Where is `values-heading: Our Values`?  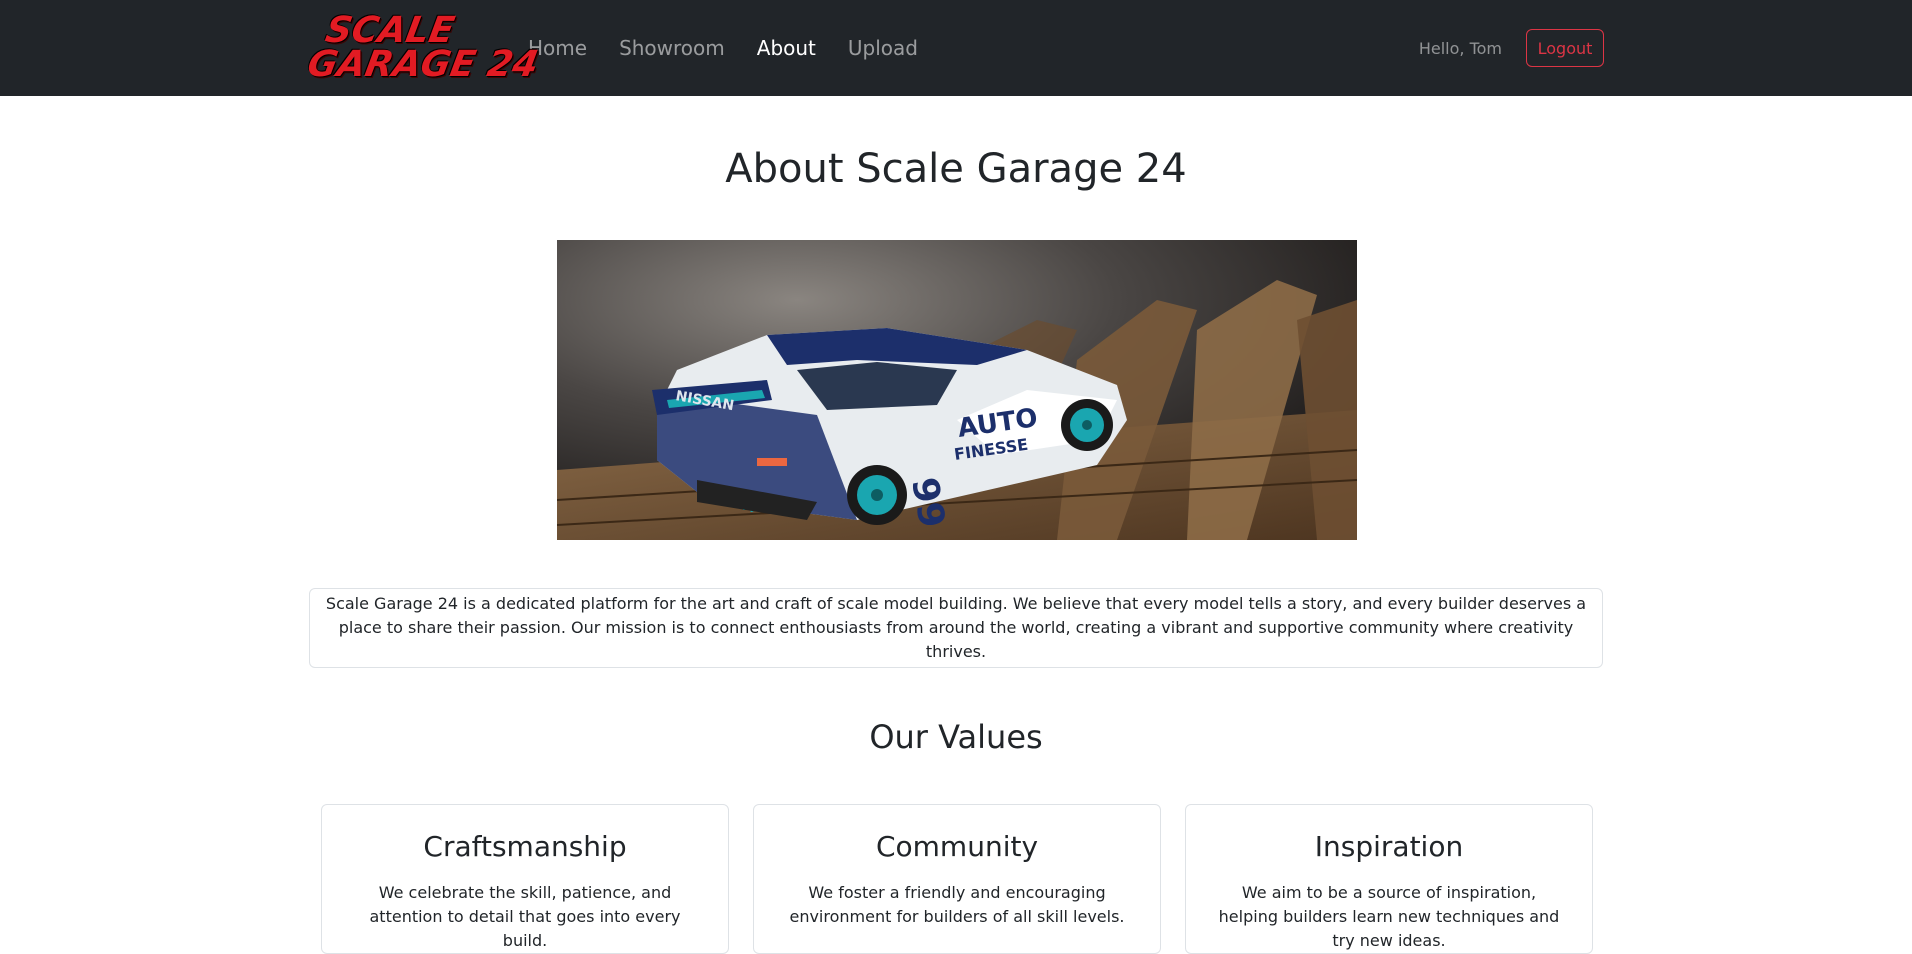 values-heading: Our Values is located at coordinates (956, 737).